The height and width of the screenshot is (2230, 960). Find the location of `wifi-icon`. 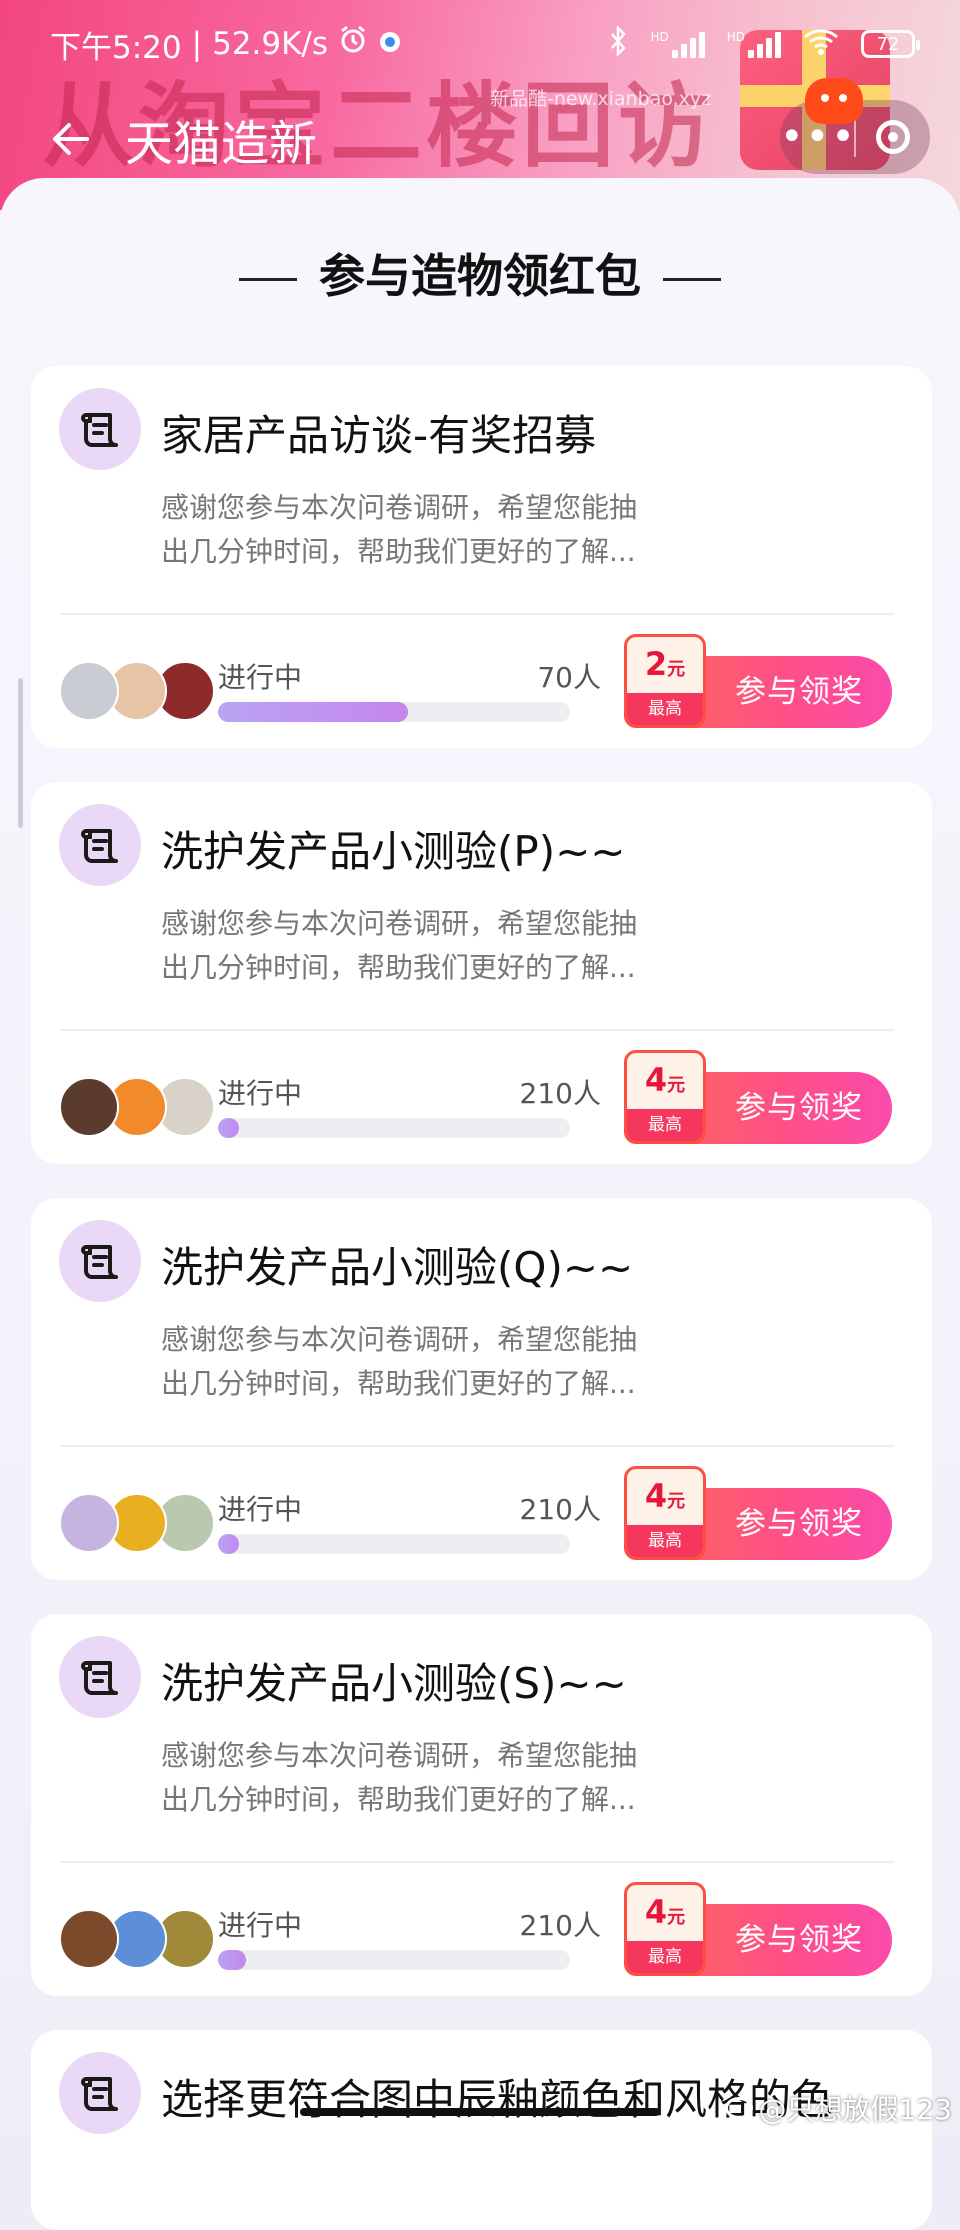

wifi-icon is located at coordinates (821, 44).